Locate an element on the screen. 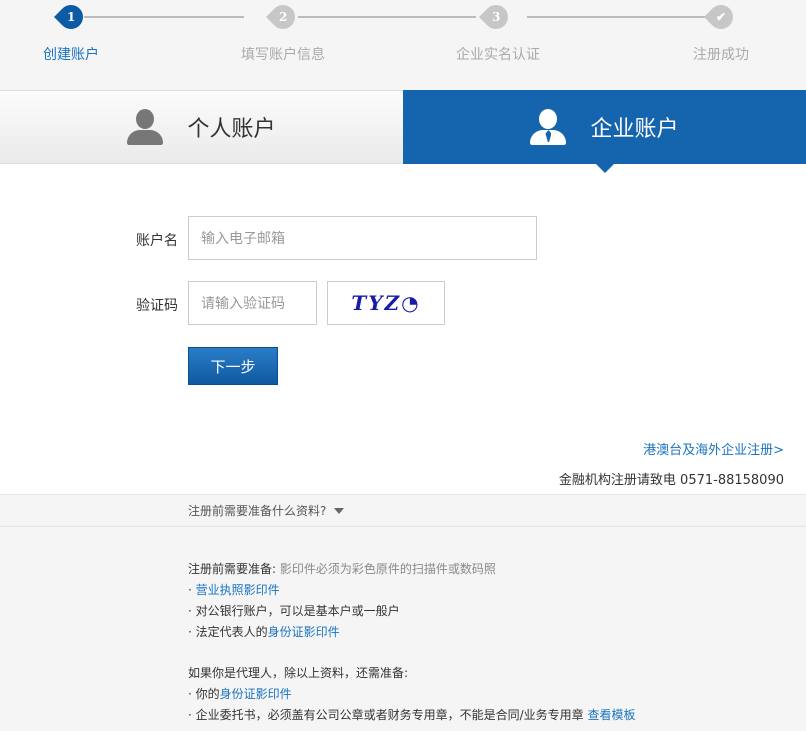 This screenshot has height=731, width=806. list-item: · 你的身份证影印件 is located at coordinates (240, 694).